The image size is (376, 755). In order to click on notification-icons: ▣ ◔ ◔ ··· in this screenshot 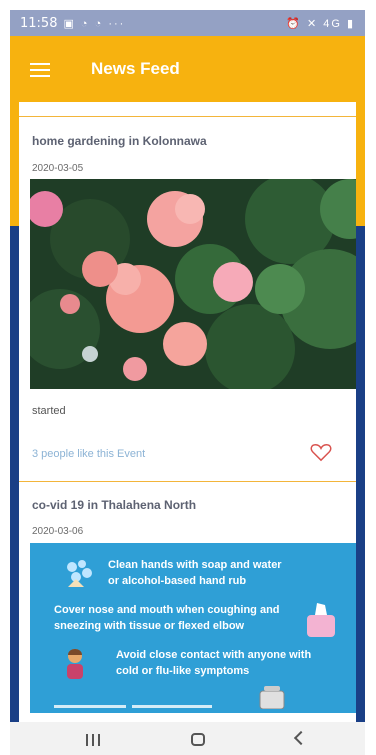, I will do `click(94, 23)`.